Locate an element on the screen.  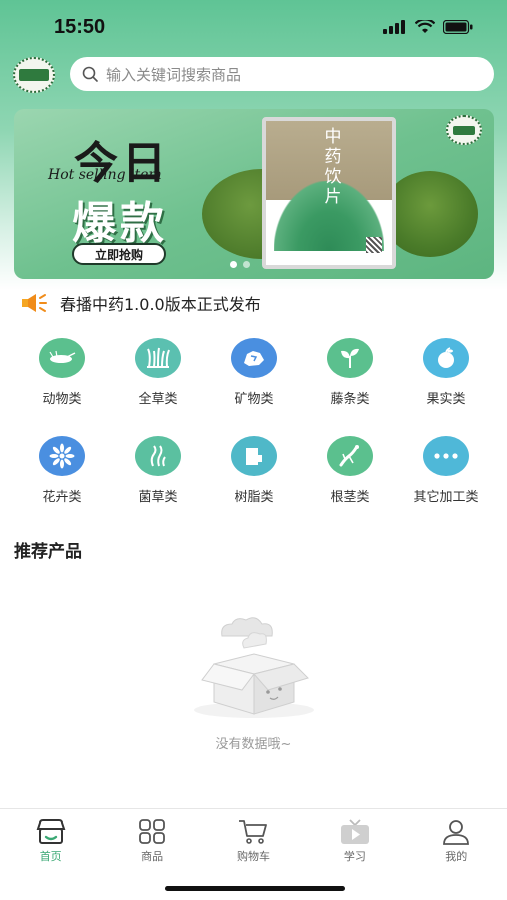
empty-state-text: 没有数据哦~ is located at coordinates (253, 744).